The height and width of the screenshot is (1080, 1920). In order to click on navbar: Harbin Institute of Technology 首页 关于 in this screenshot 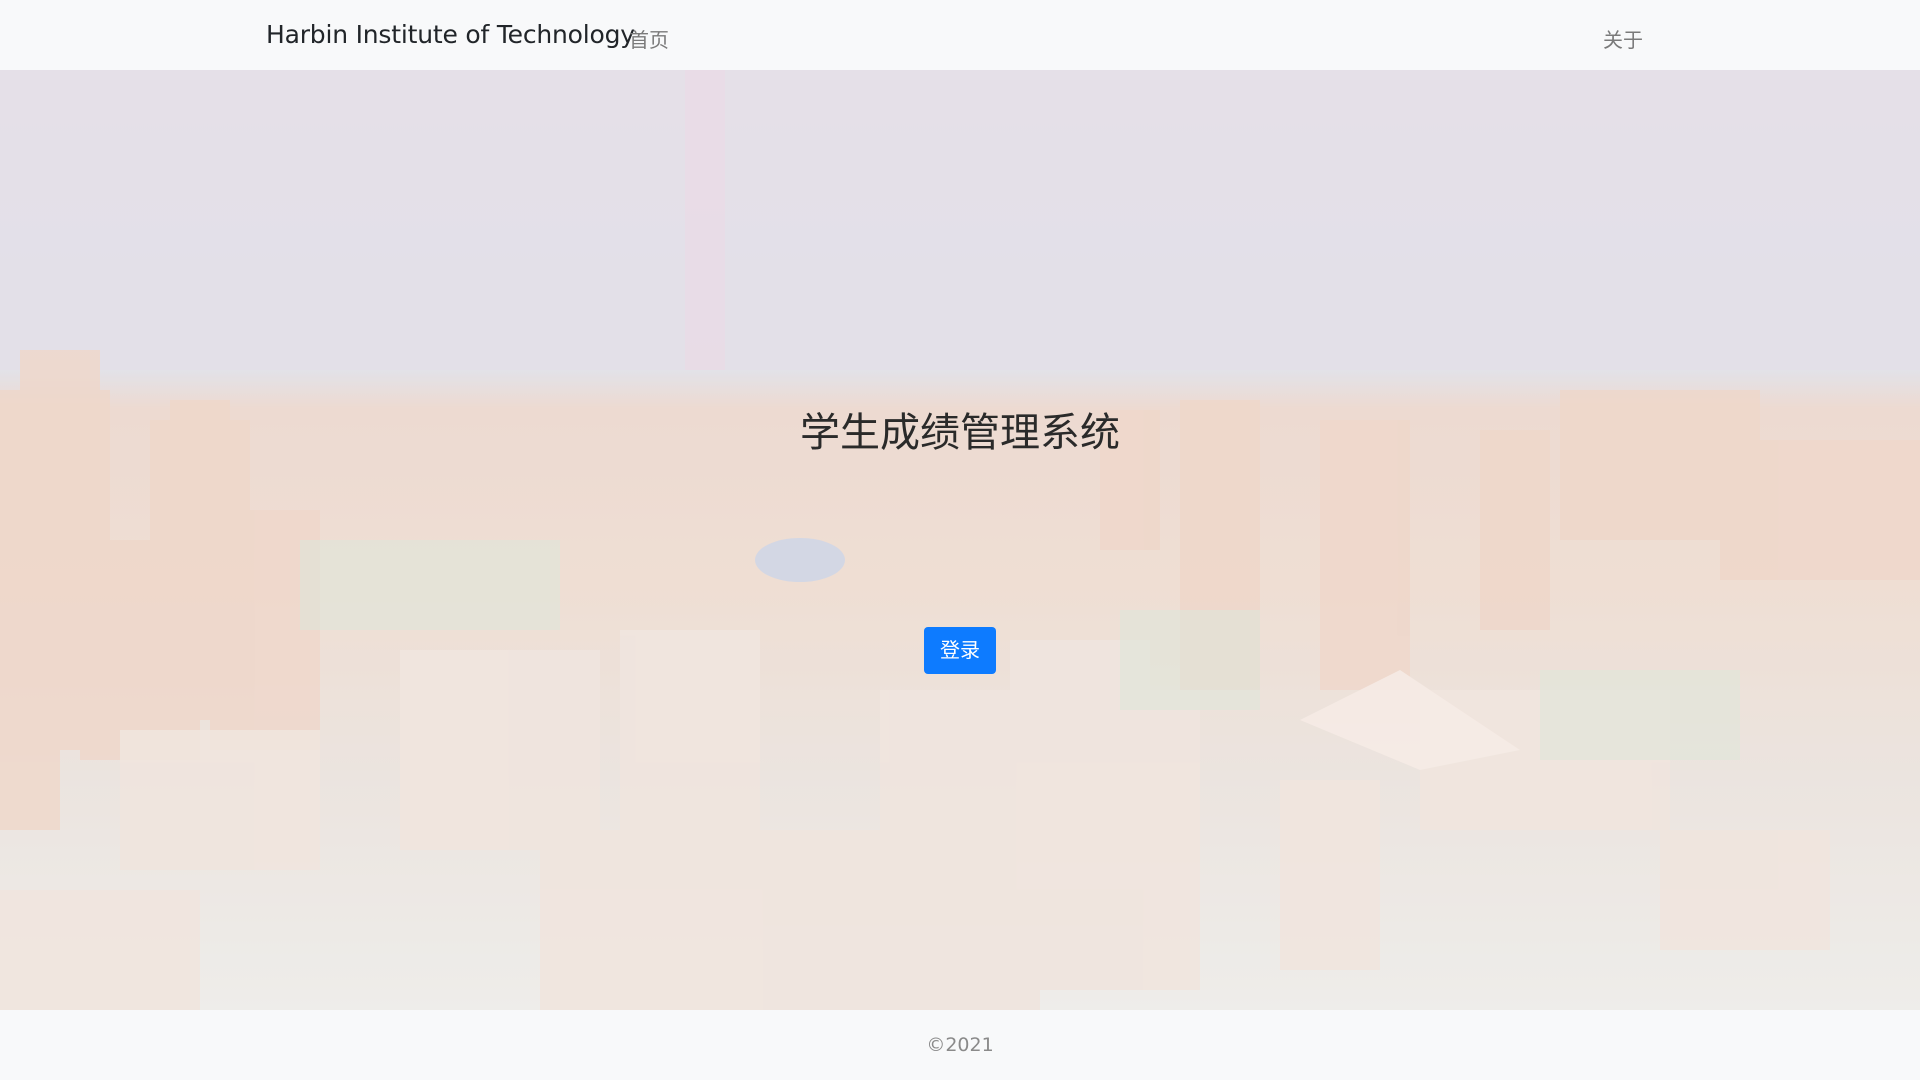, I will do `click(960, 35)`.